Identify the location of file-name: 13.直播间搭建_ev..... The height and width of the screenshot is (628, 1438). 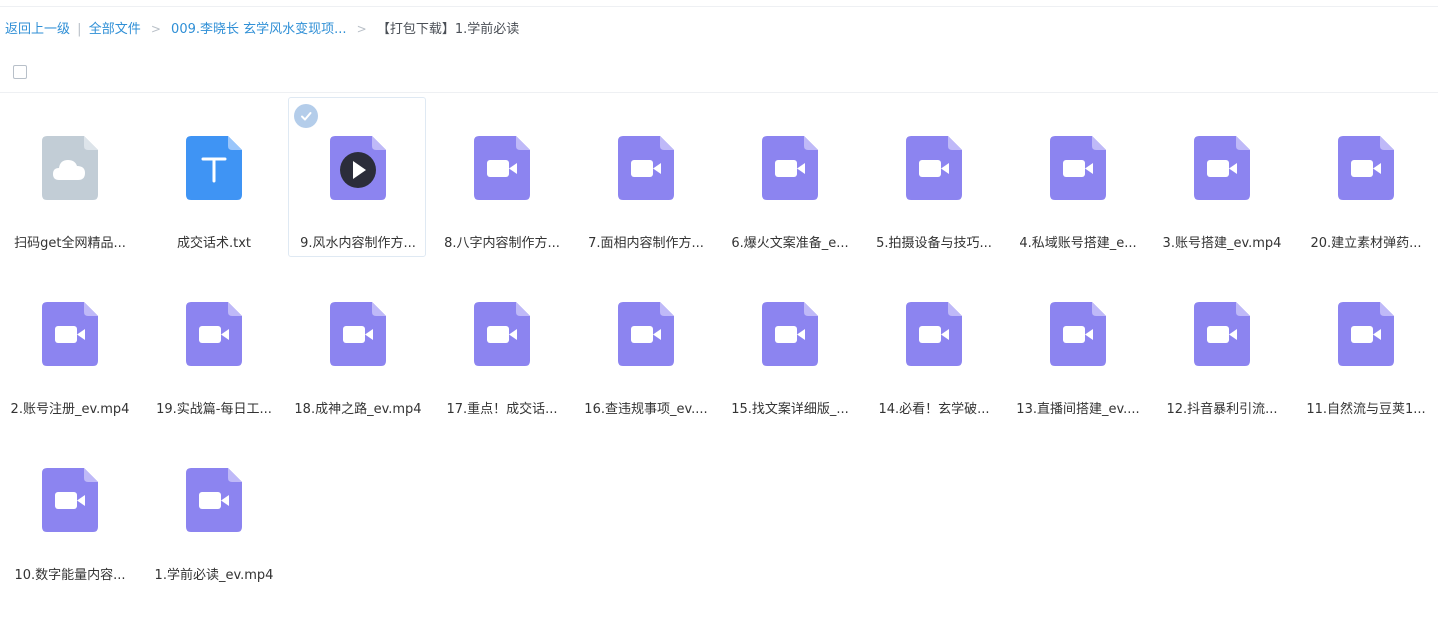
(1078, 409).